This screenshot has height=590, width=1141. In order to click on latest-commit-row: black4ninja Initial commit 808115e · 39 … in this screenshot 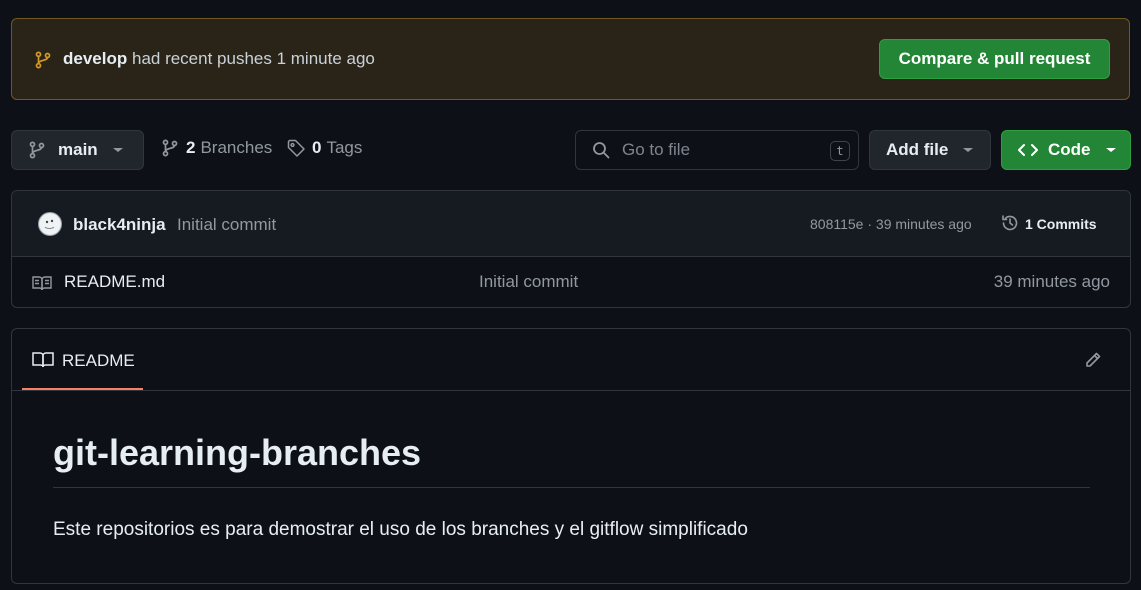, I will do `click(571, 224)`.